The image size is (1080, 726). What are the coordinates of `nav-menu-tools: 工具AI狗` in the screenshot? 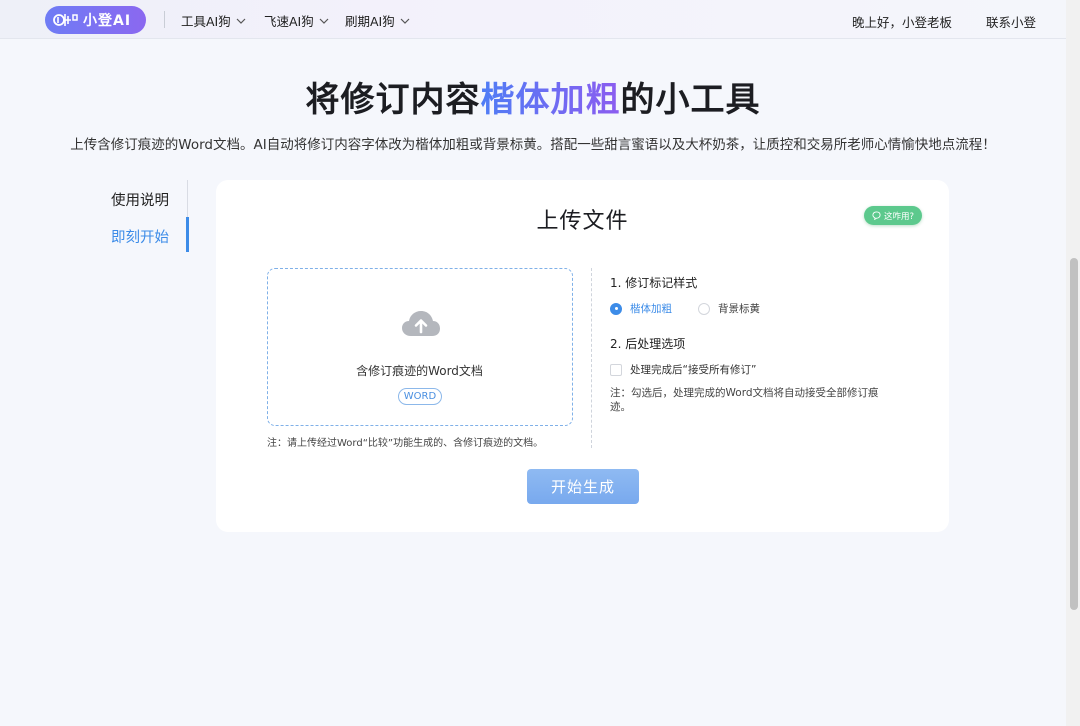 It's located at (213, 20).